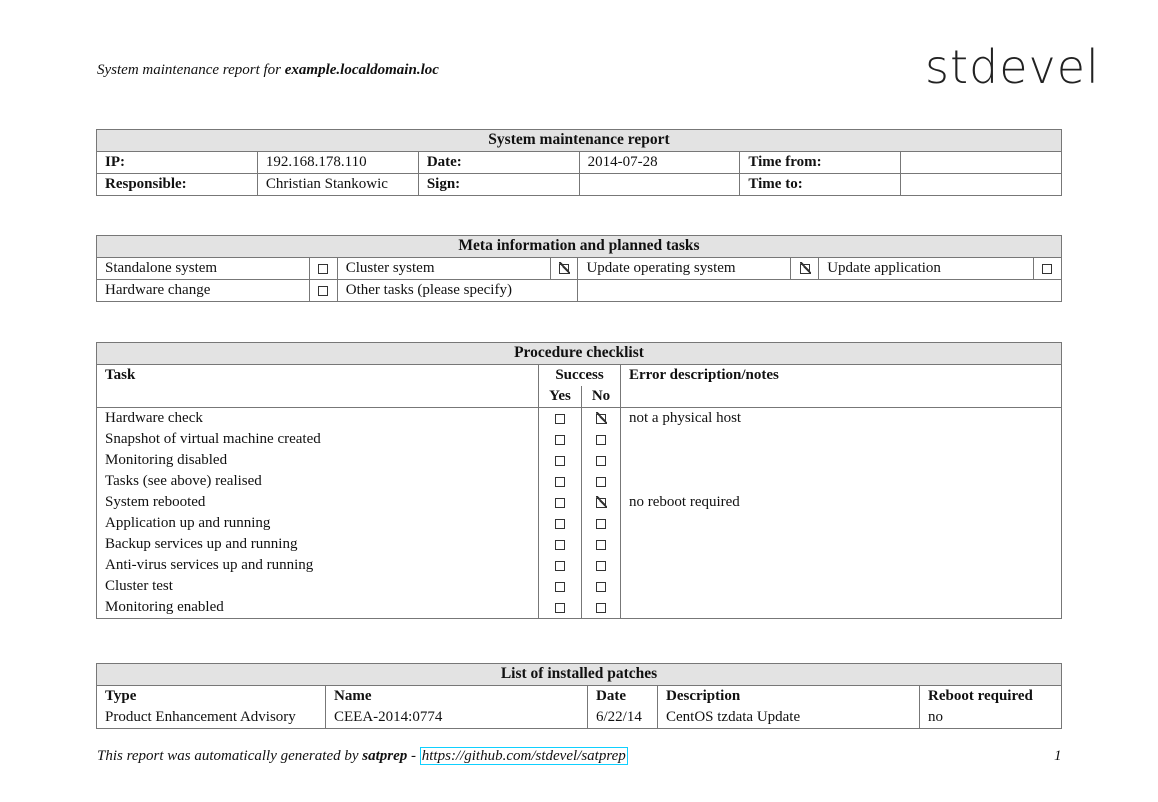 The image size is (1158, 802). I want to click on checklist-task: Anti-virus services up and running, so click(317, 565).